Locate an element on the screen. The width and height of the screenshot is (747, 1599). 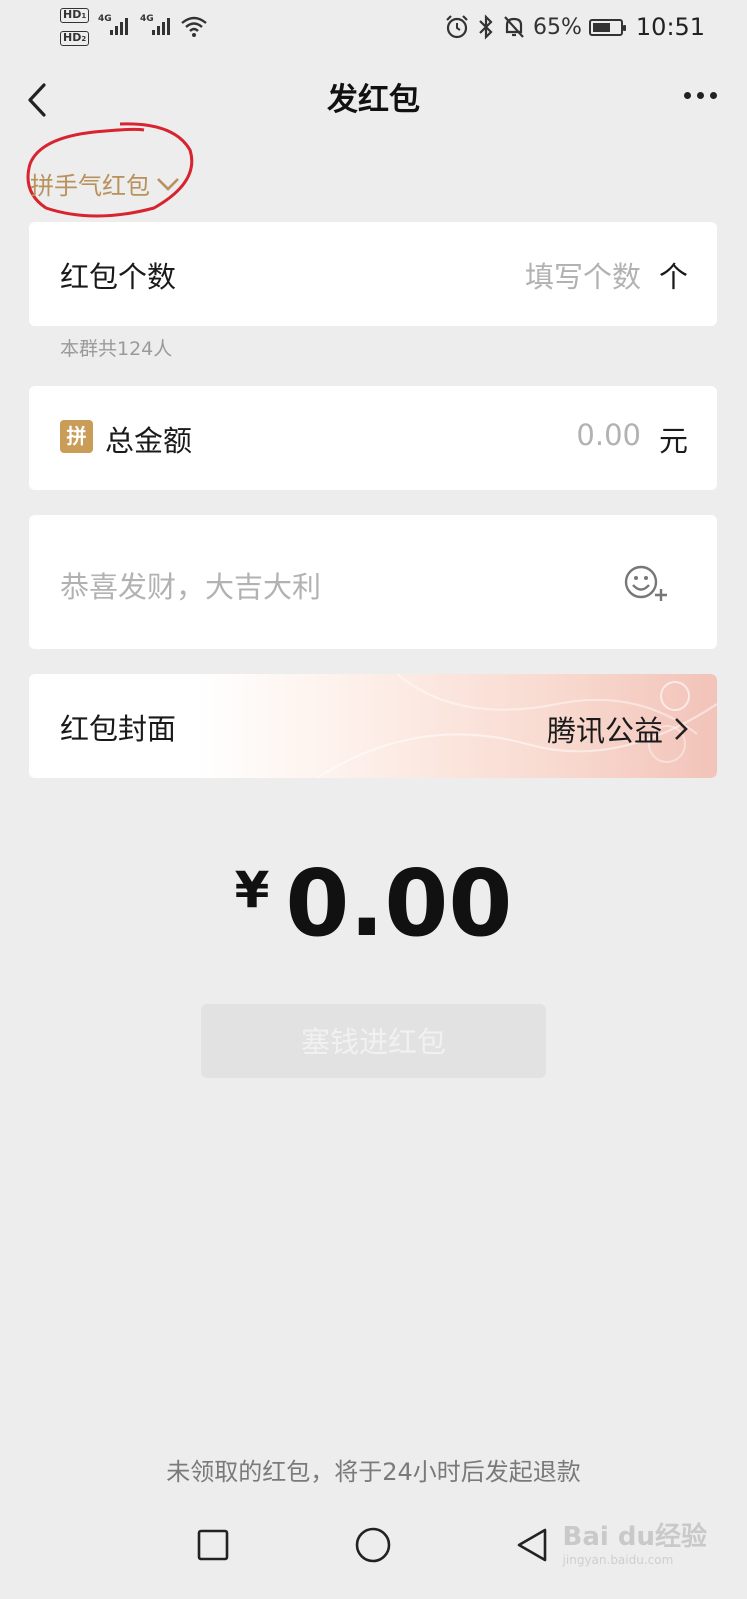
currency-symbol: ¥ is located at coordinates (252, 890).